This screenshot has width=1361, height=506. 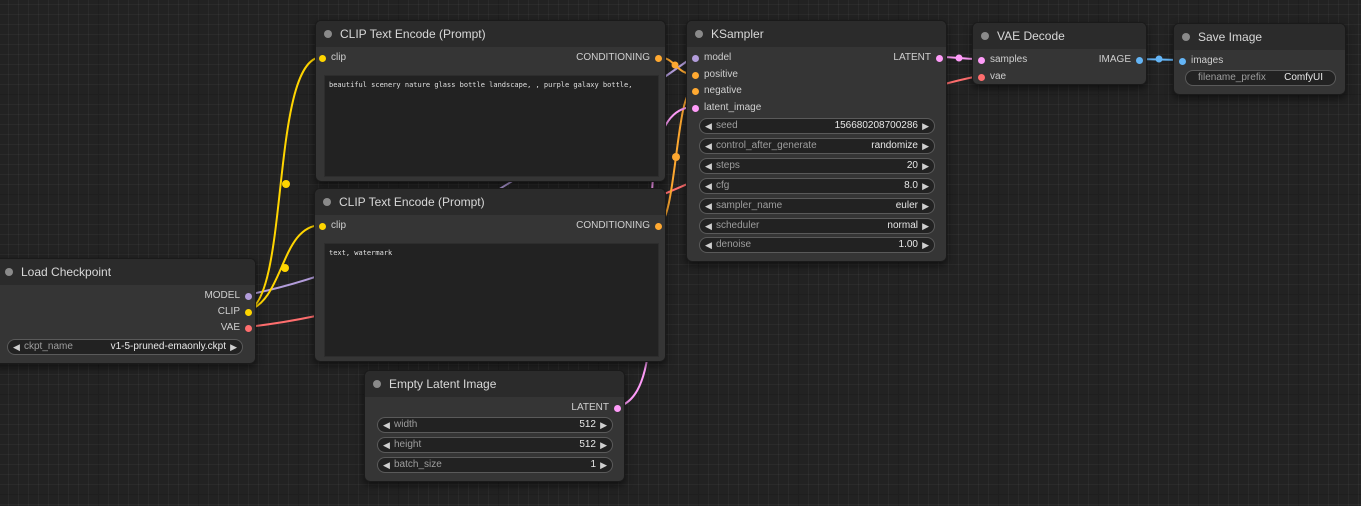 What do you see at coordinates (491, 300) in the screenshot?
I see `prompt-text-area: text, watermark` at bounding box center [491, 300].